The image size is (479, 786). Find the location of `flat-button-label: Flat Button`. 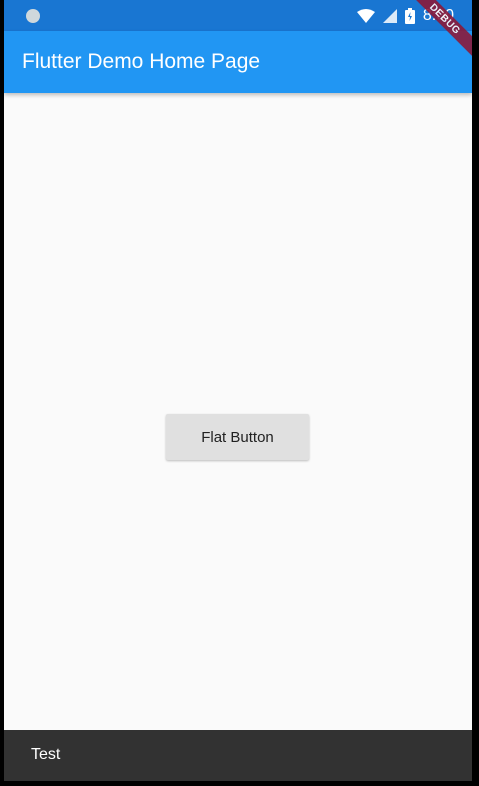

flat-button-label: Flat Button is located at coordinates (237, 437).